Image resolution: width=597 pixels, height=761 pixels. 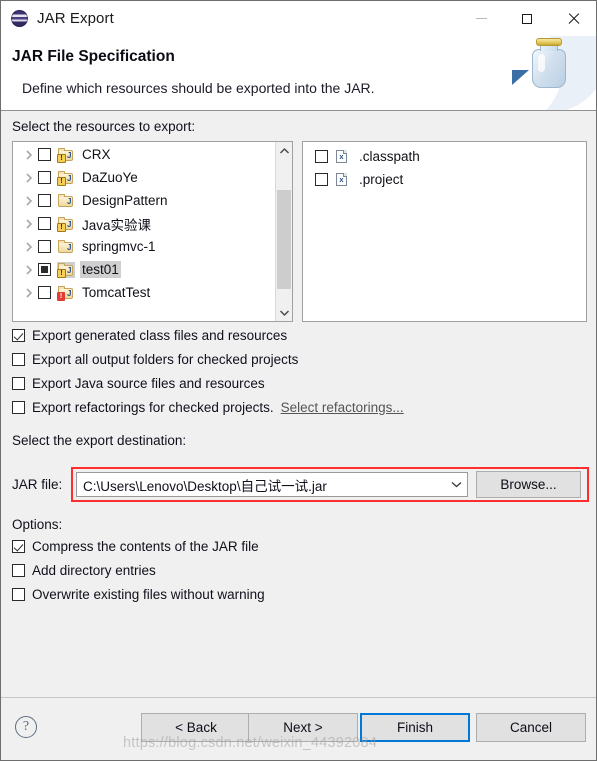 I want to click on tree-row: J! TomcatTest, so click(x=143, y=292).